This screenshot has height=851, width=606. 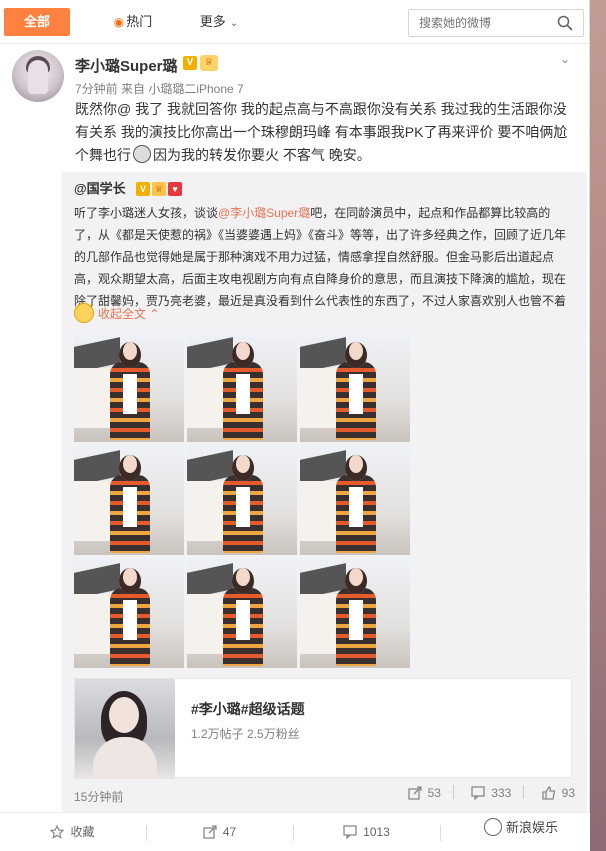 I want to click on tab-hot: ◉ 热门, so click(x=133, y=22).